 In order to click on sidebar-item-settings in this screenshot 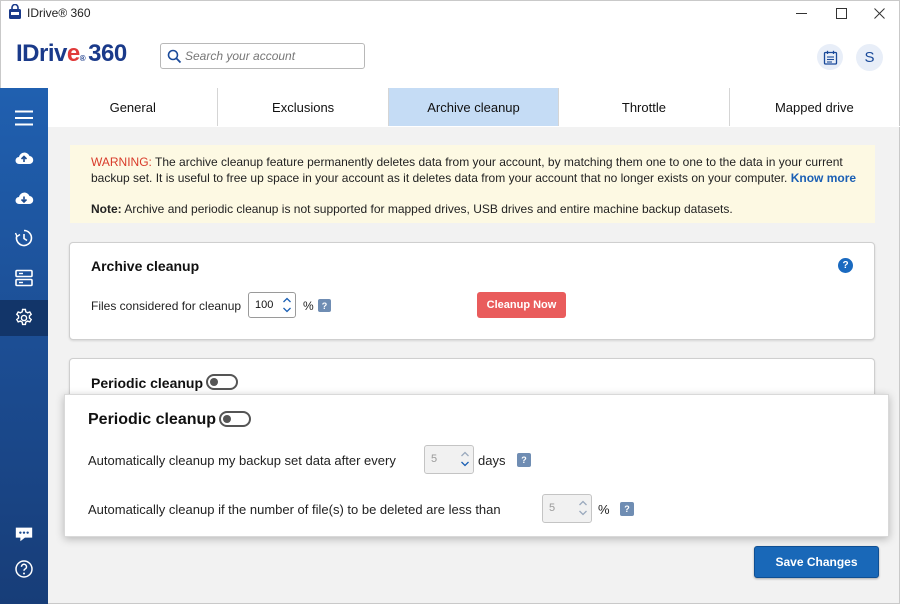, I will do `click(24, 318)`.